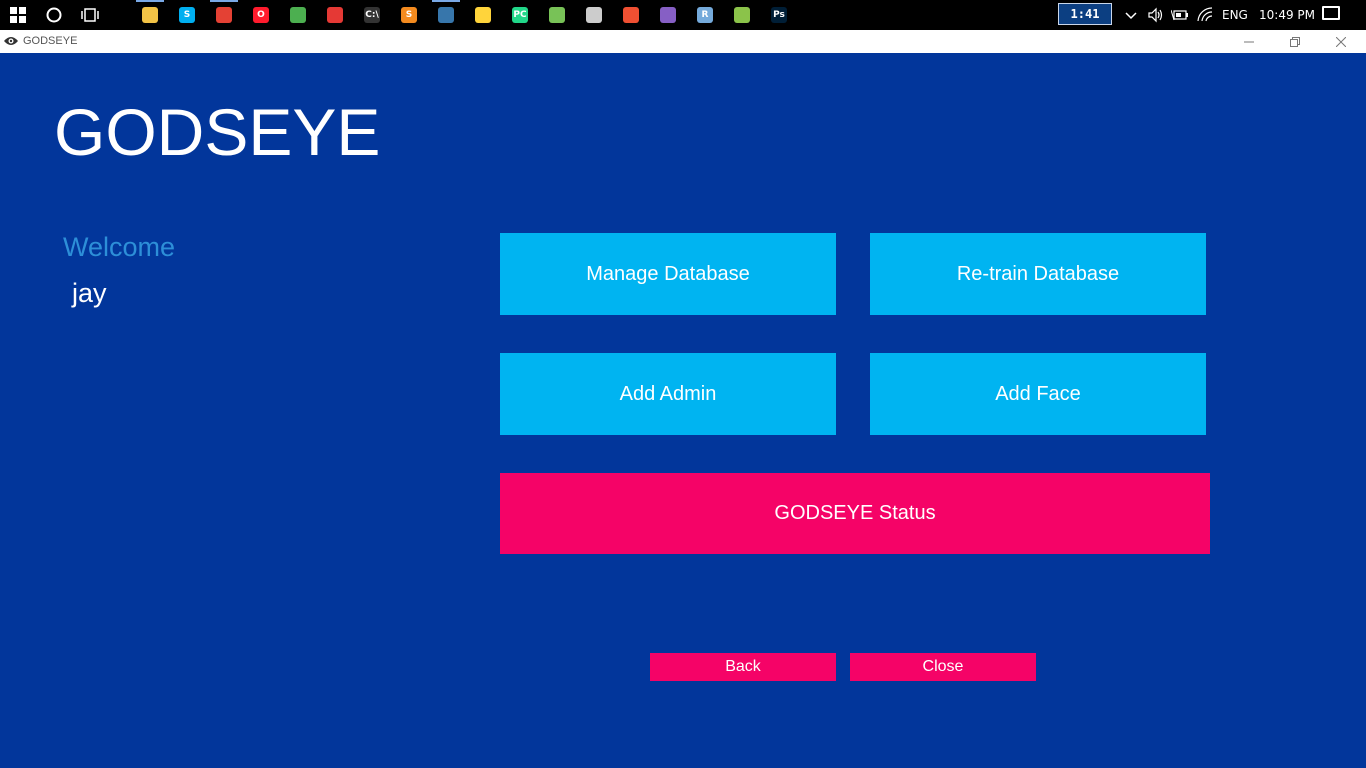  I want to click on unity-icon, so click(594, 15).